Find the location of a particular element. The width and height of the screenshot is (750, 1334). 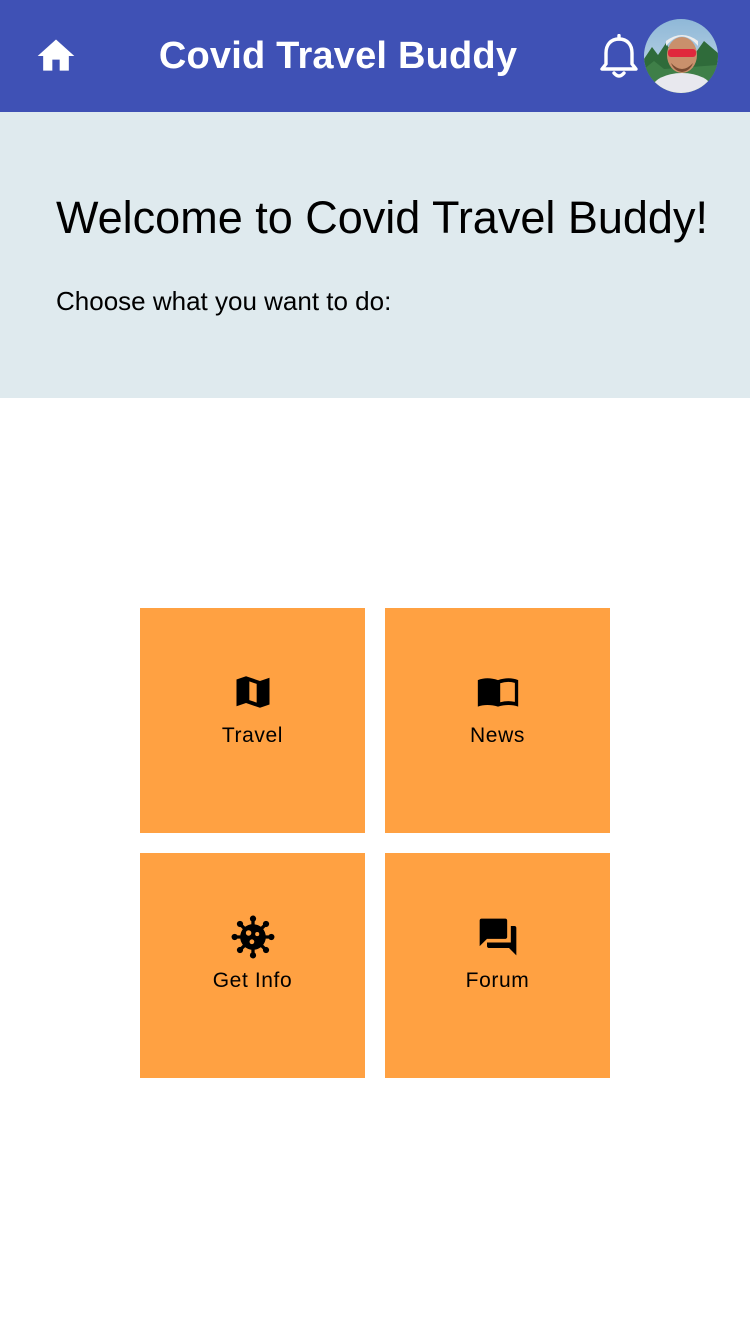

travel-tile: Travel is located at coordinates (252, 720).